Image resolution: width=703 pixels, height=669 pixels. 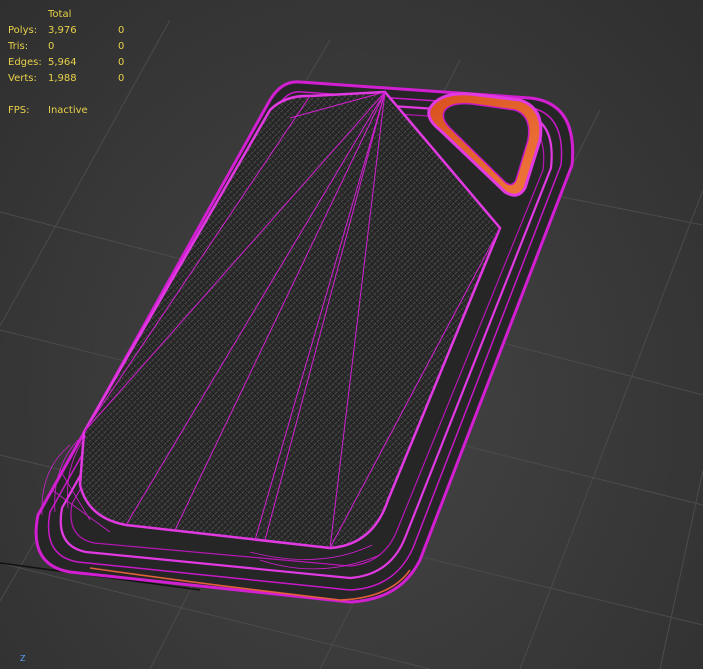 I want to click on stats-total: 1,988, so click(x=62, y=78).